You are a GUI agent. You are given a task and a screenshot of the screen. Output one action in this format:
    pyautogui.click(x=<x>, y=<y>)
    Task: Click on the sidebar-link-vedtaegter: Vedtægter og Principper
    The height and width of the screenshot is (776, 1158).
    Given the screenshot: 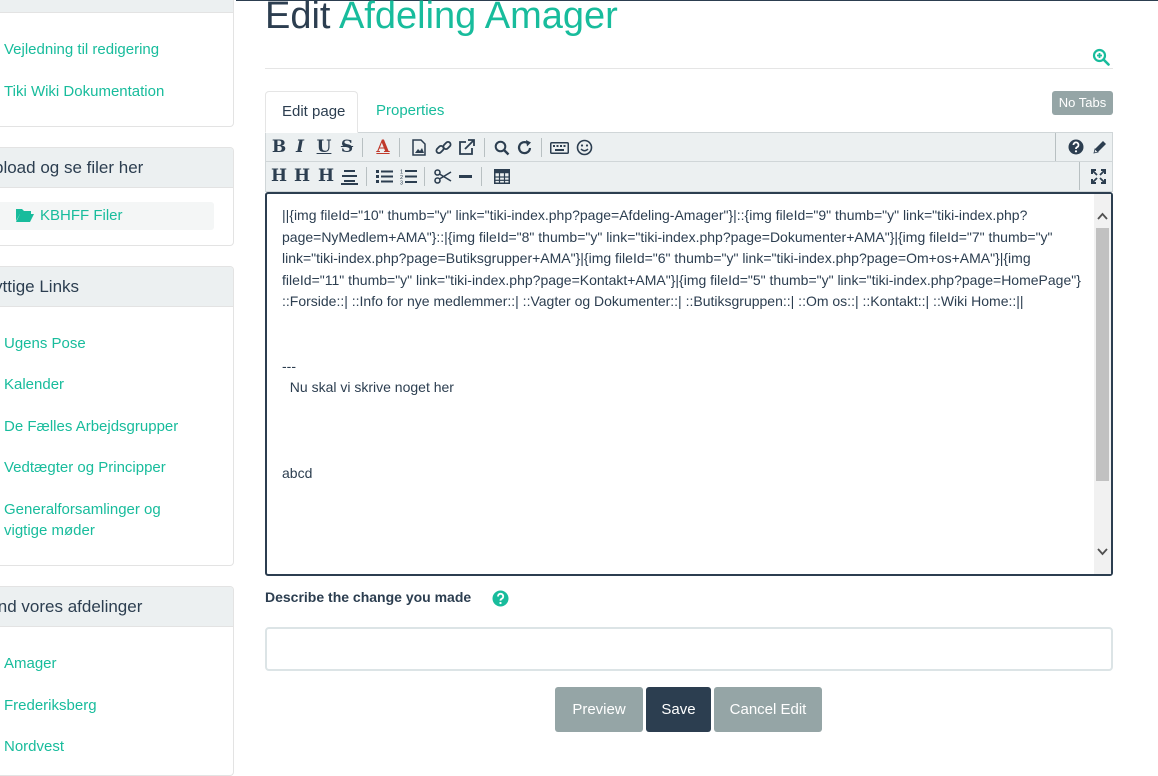 What is the action you would take?
    pyautogui.click(x=85, y=467)
    